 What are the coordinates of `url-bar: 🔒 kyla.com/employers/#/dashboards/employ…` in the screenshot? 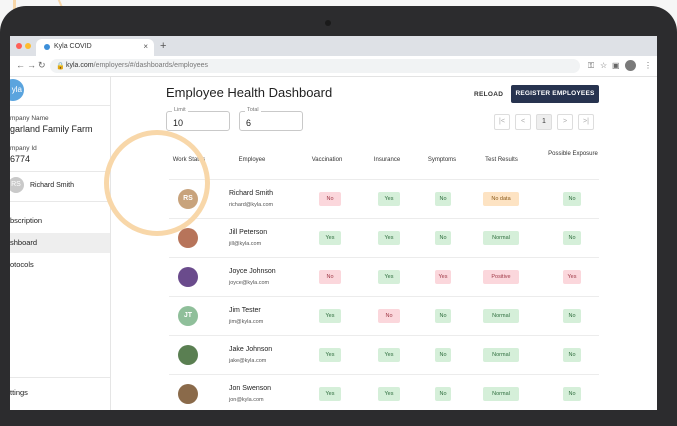 It's located at (315, 66).